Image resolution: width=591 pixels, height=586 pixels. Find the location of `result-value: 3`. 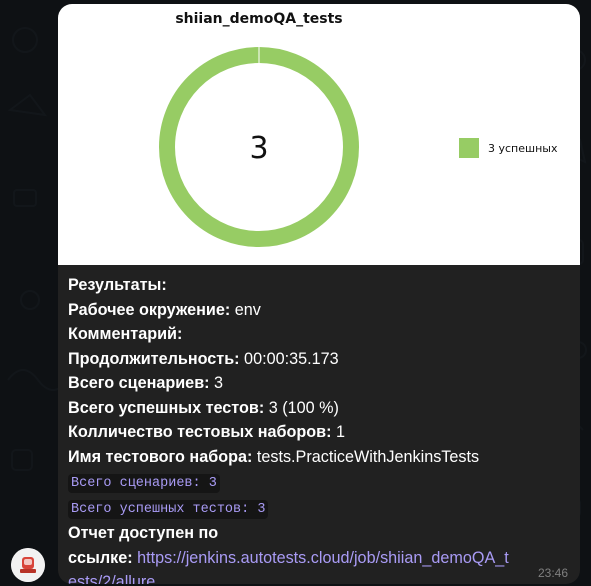

result-value: 3 is located at coordinates (216, 383).